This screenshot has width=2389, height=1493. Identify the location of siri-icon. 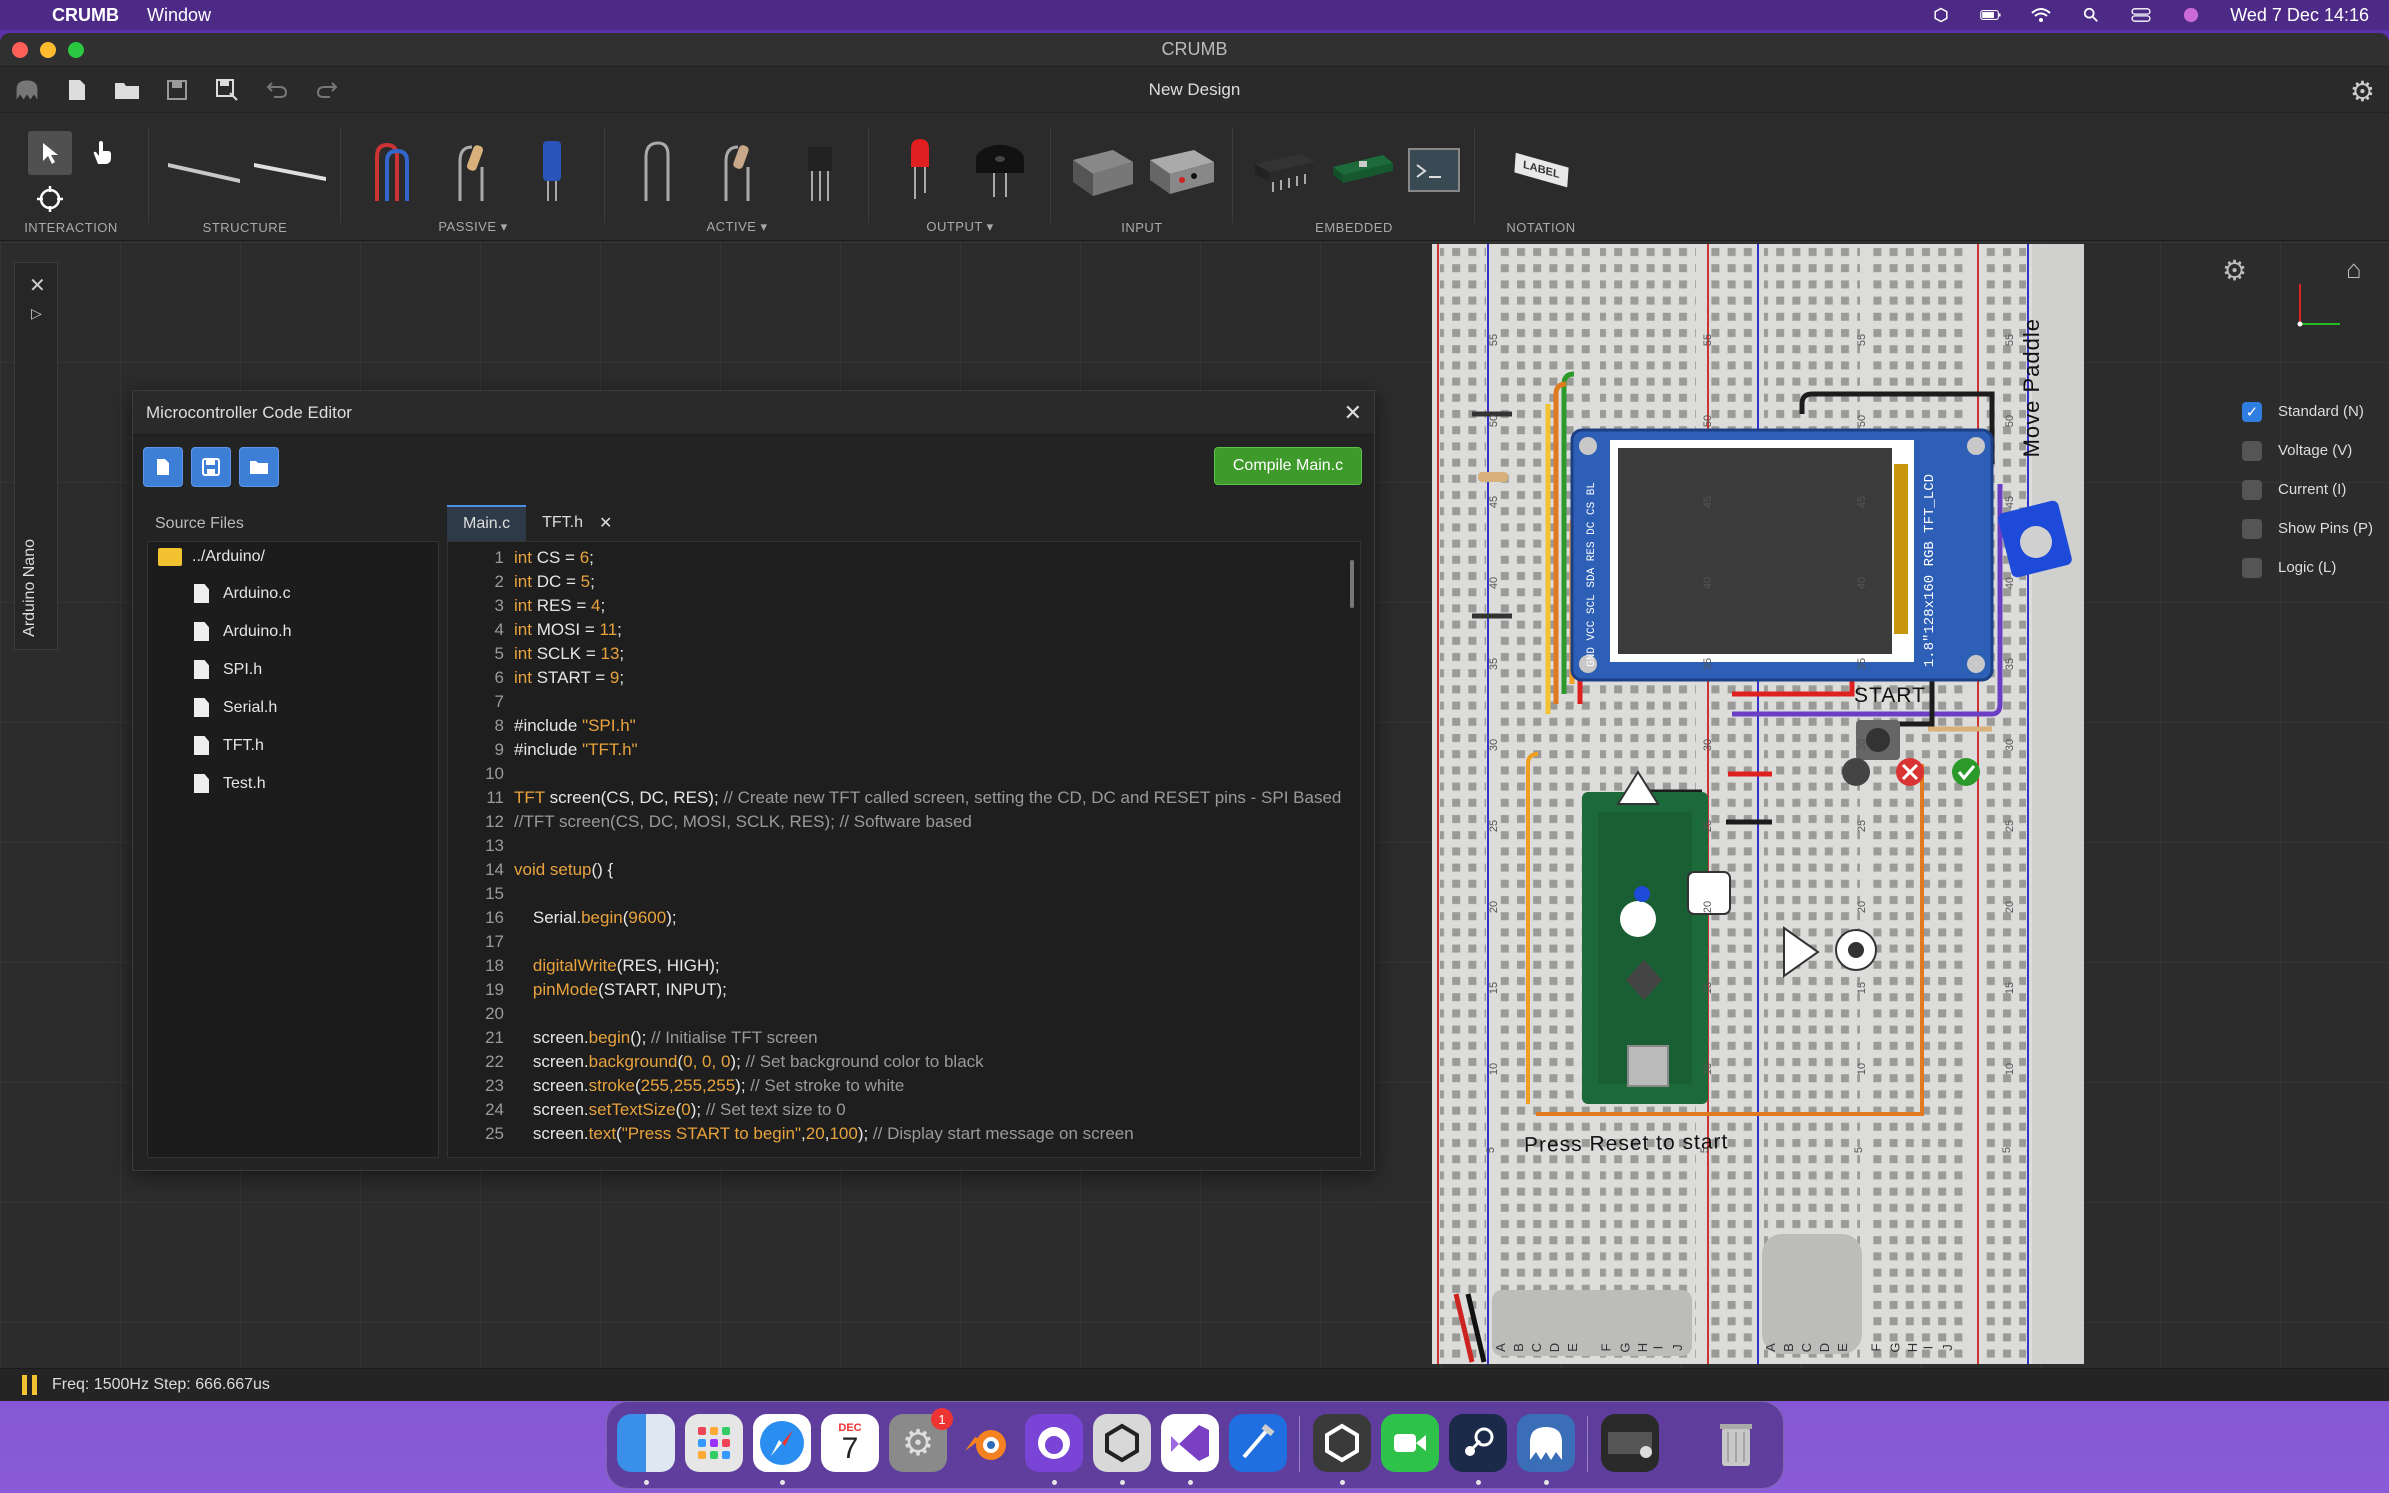
(2191, 15).